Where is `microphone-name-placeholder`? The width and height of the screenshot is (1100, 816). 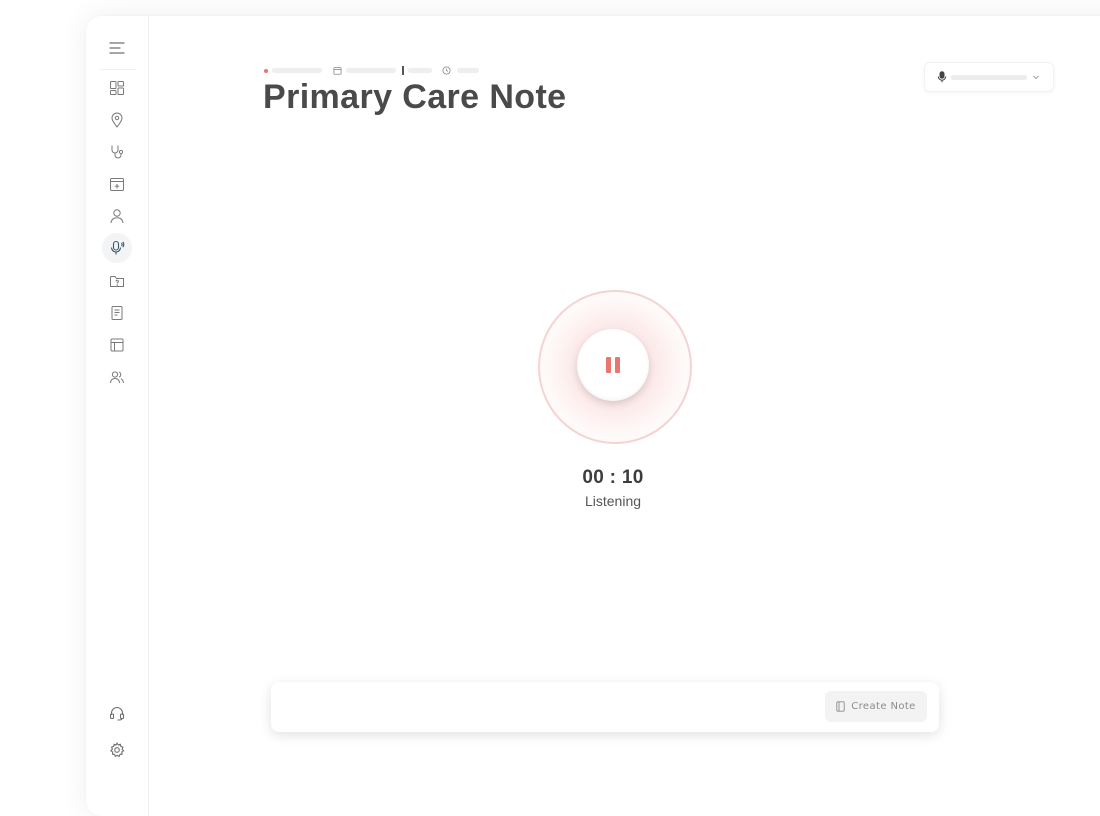
microphone-name-placeholder is located at coordinates (989, 77).